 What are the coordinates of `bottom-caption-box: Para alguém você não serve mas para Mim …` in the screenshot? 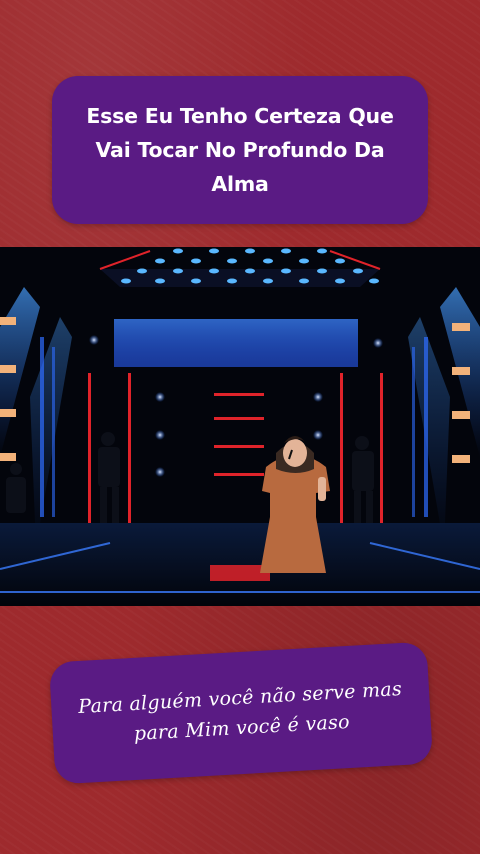 It's located at (241, 713).